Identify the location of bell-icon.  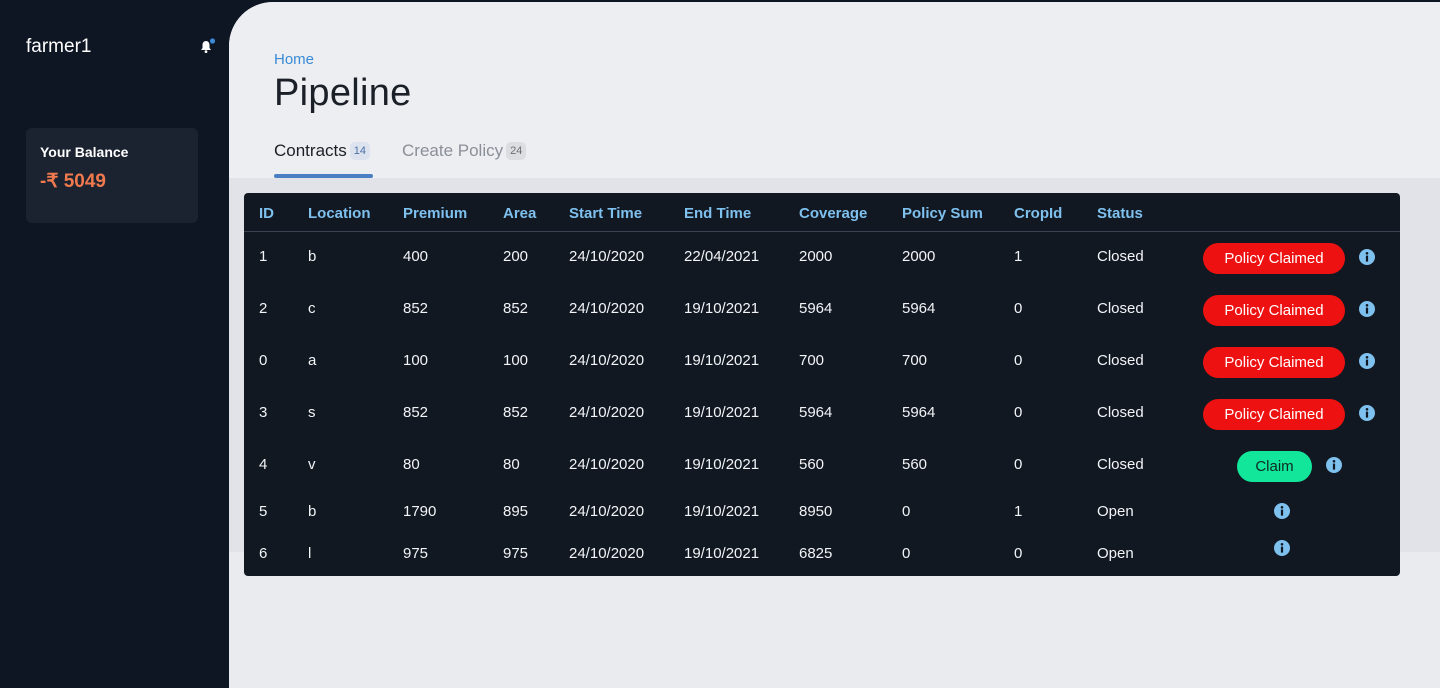
(207, 46).